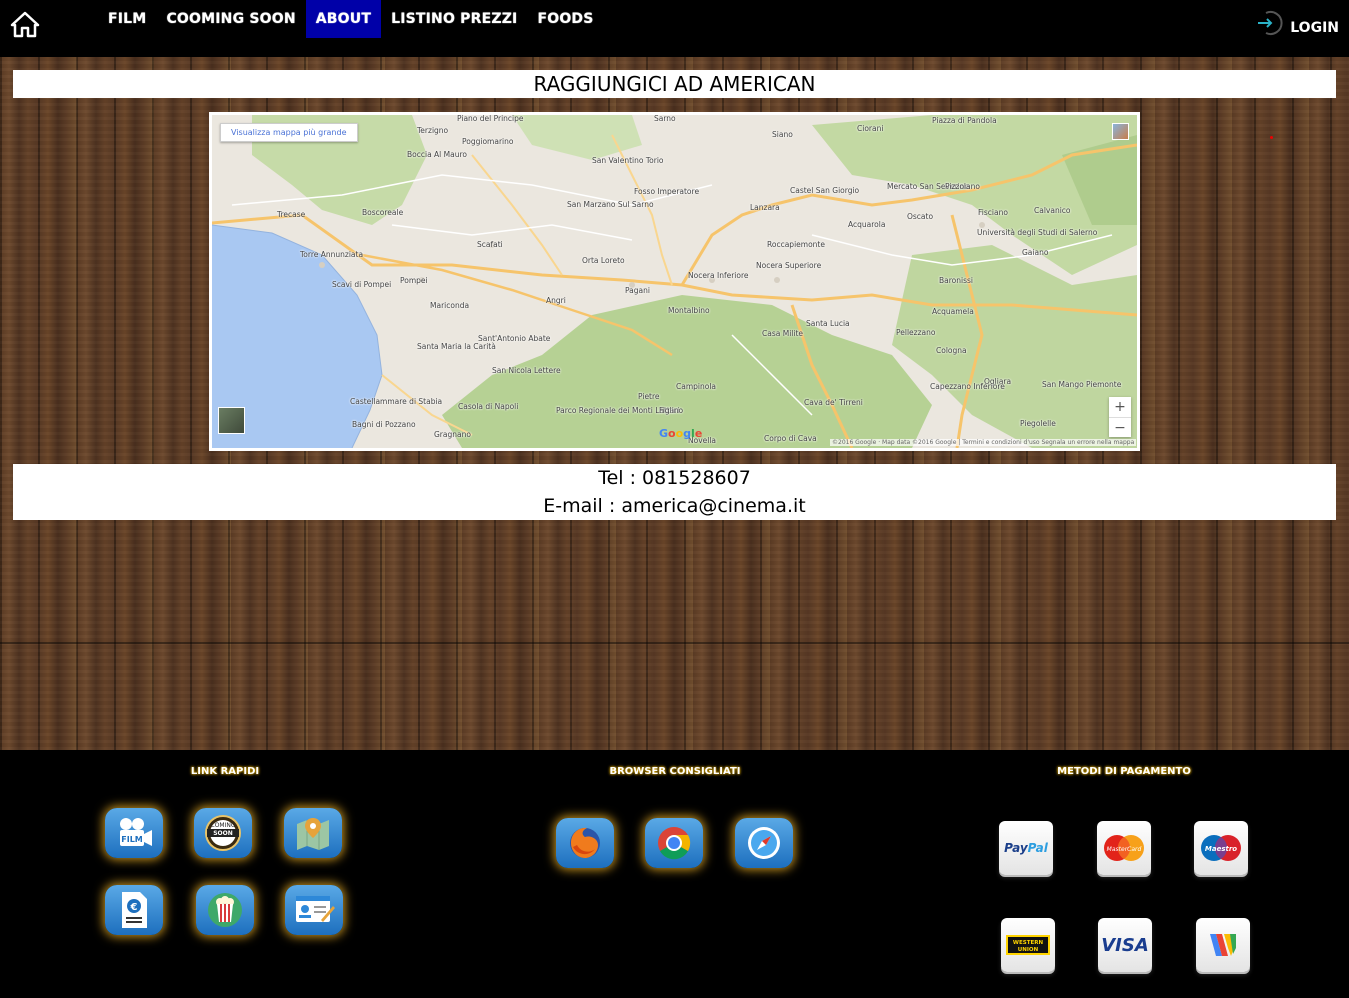  I want to click on map-place-label: Fisciano, so click(993, 212).